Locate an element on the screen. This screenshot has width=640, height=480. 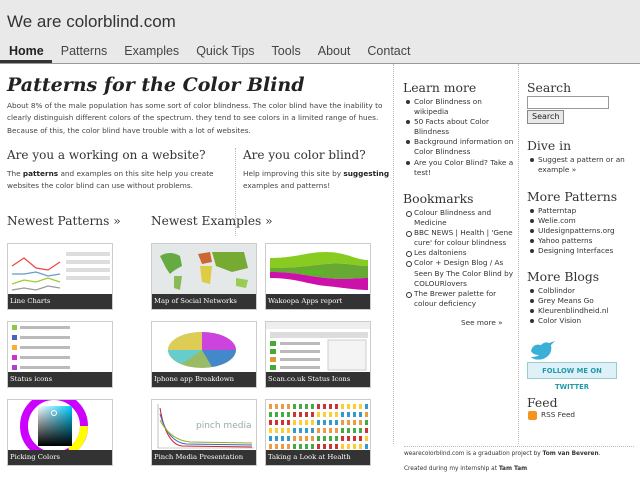
list-item: Kleurenblindheid.nl is located at coordinates (582, 311).